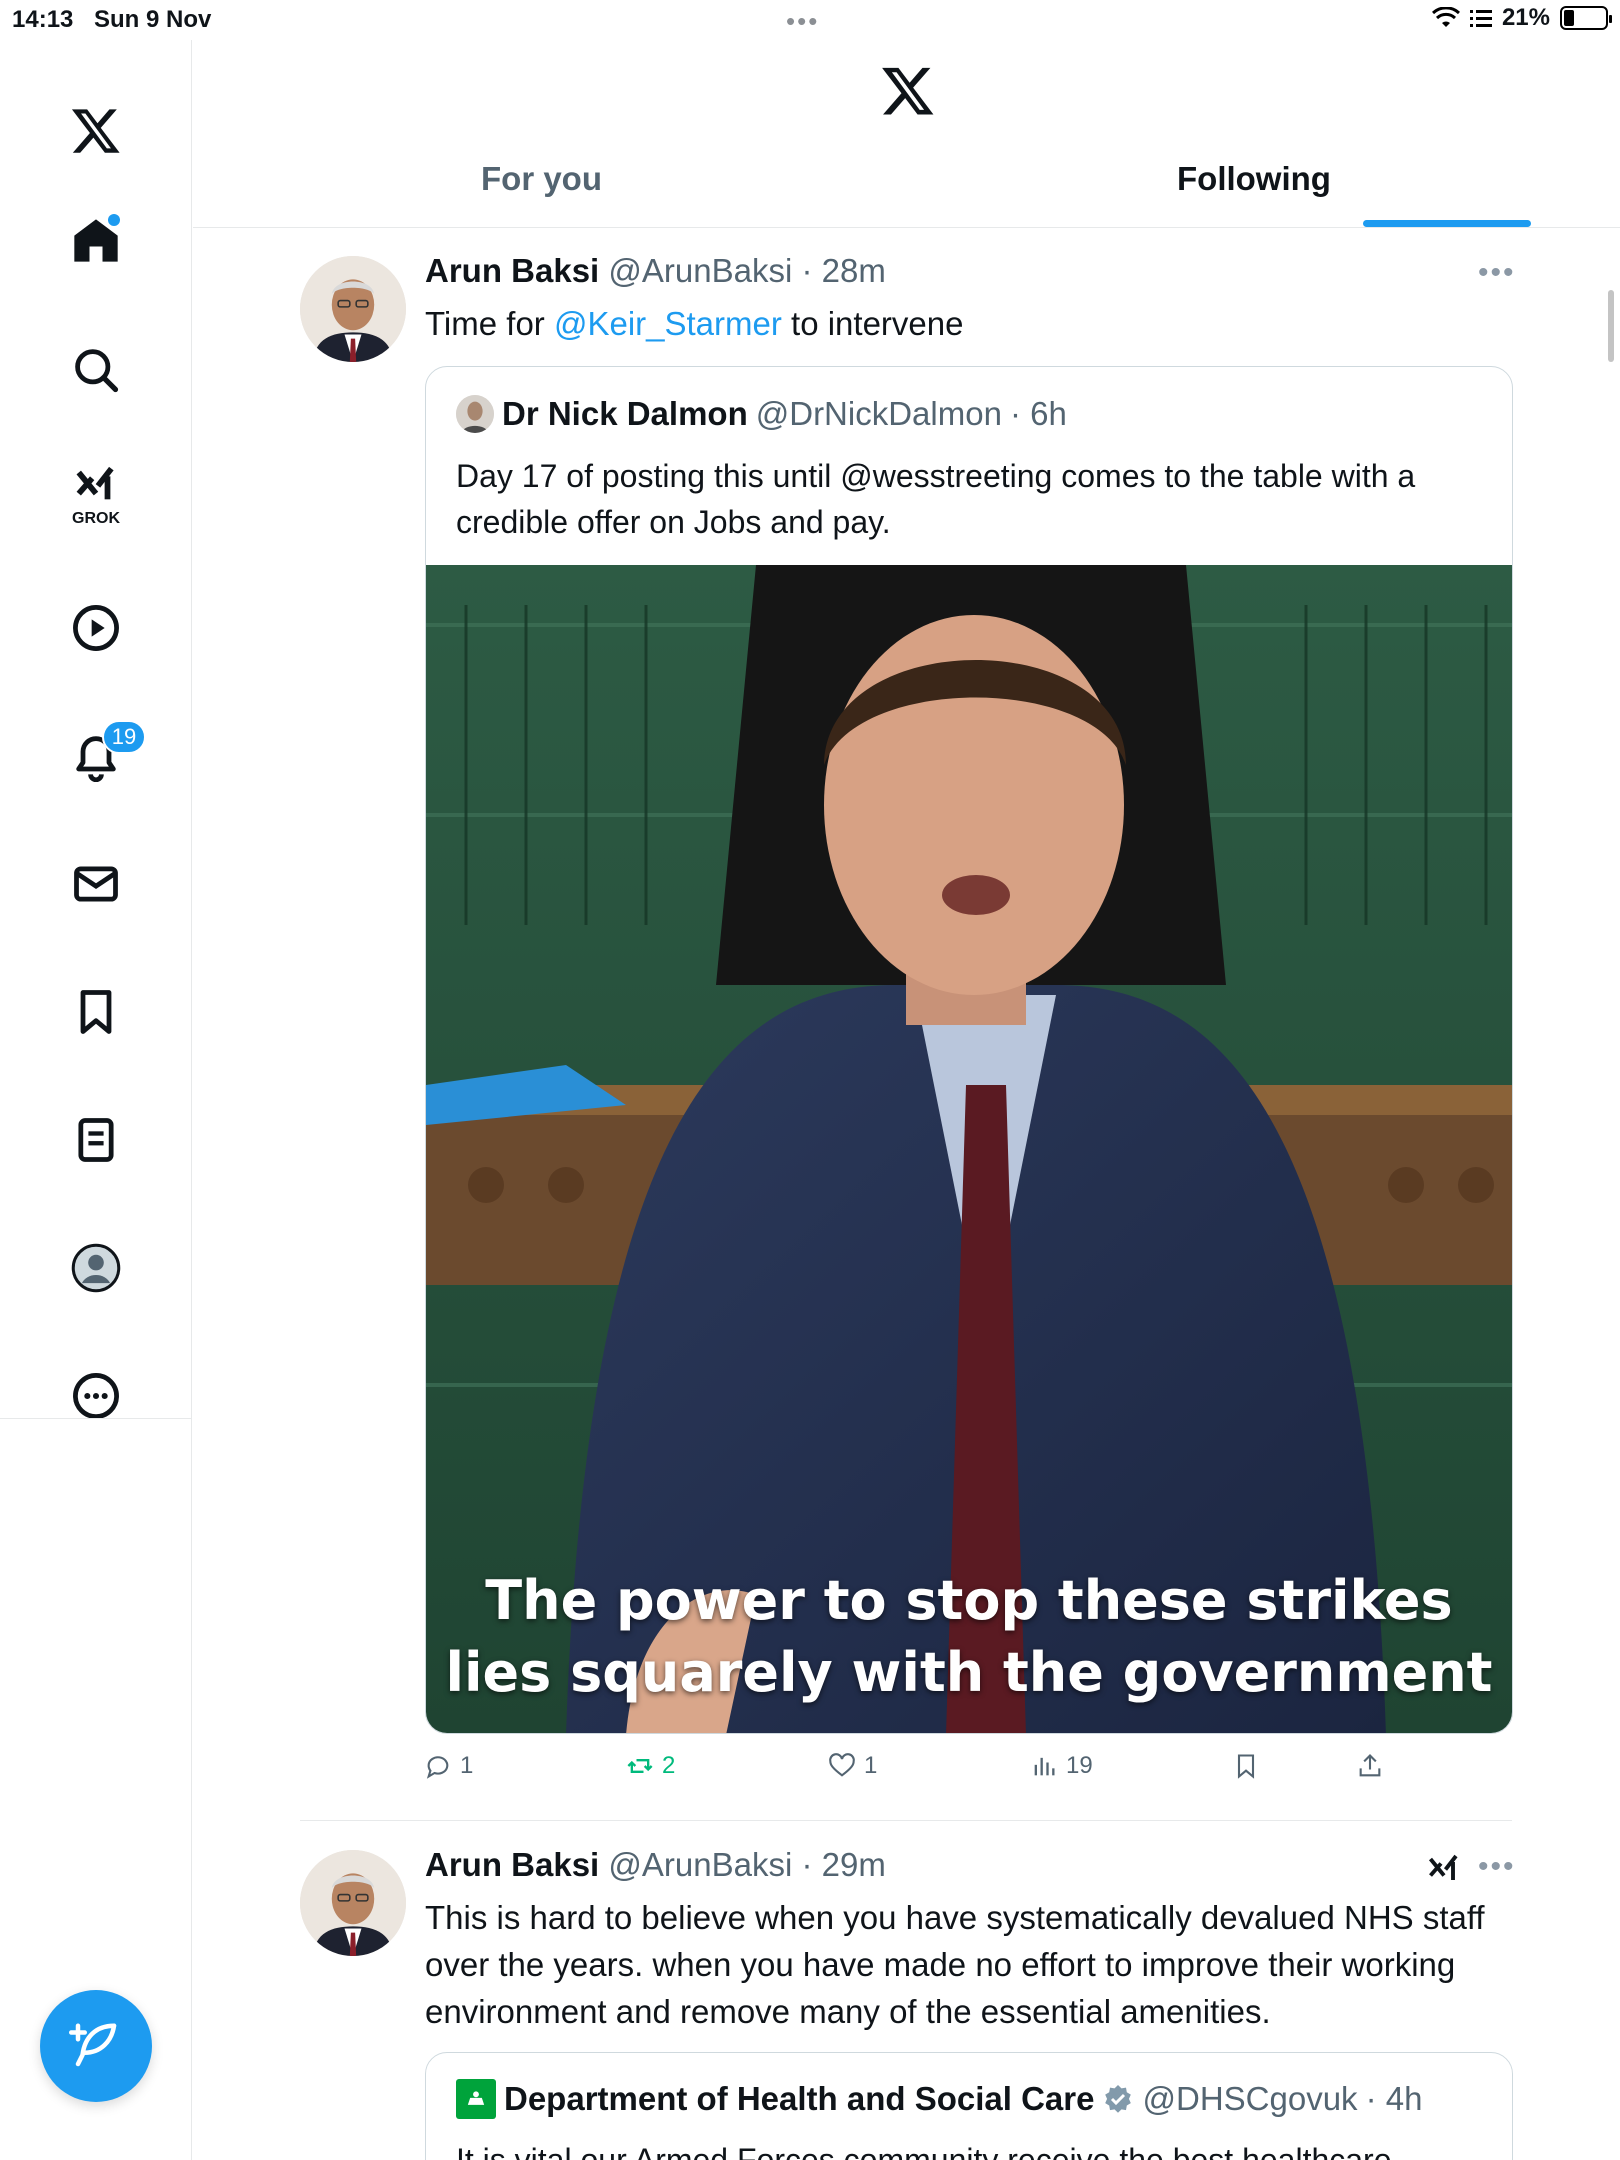 This screenshot has height=2160, width=1620. Describe the element at coordinates (906, 1820) in the screenshot. I see `tweet-separator` at that location.